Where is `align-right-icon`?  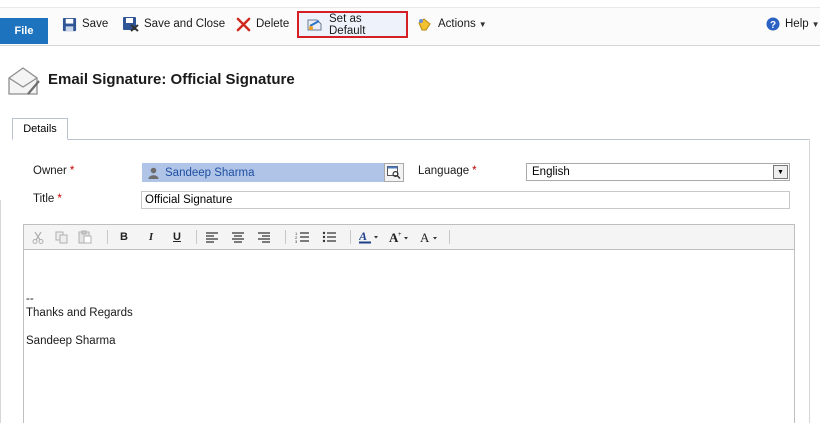 align-right-icon is located at coordinates (264, 237).